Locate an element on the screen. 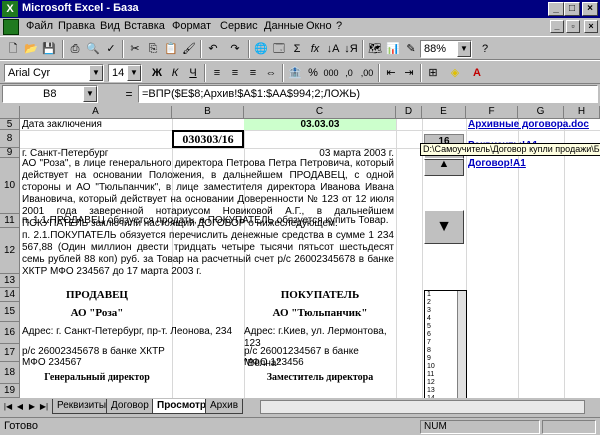  workbook-icon is located at coordinates (11, 27).